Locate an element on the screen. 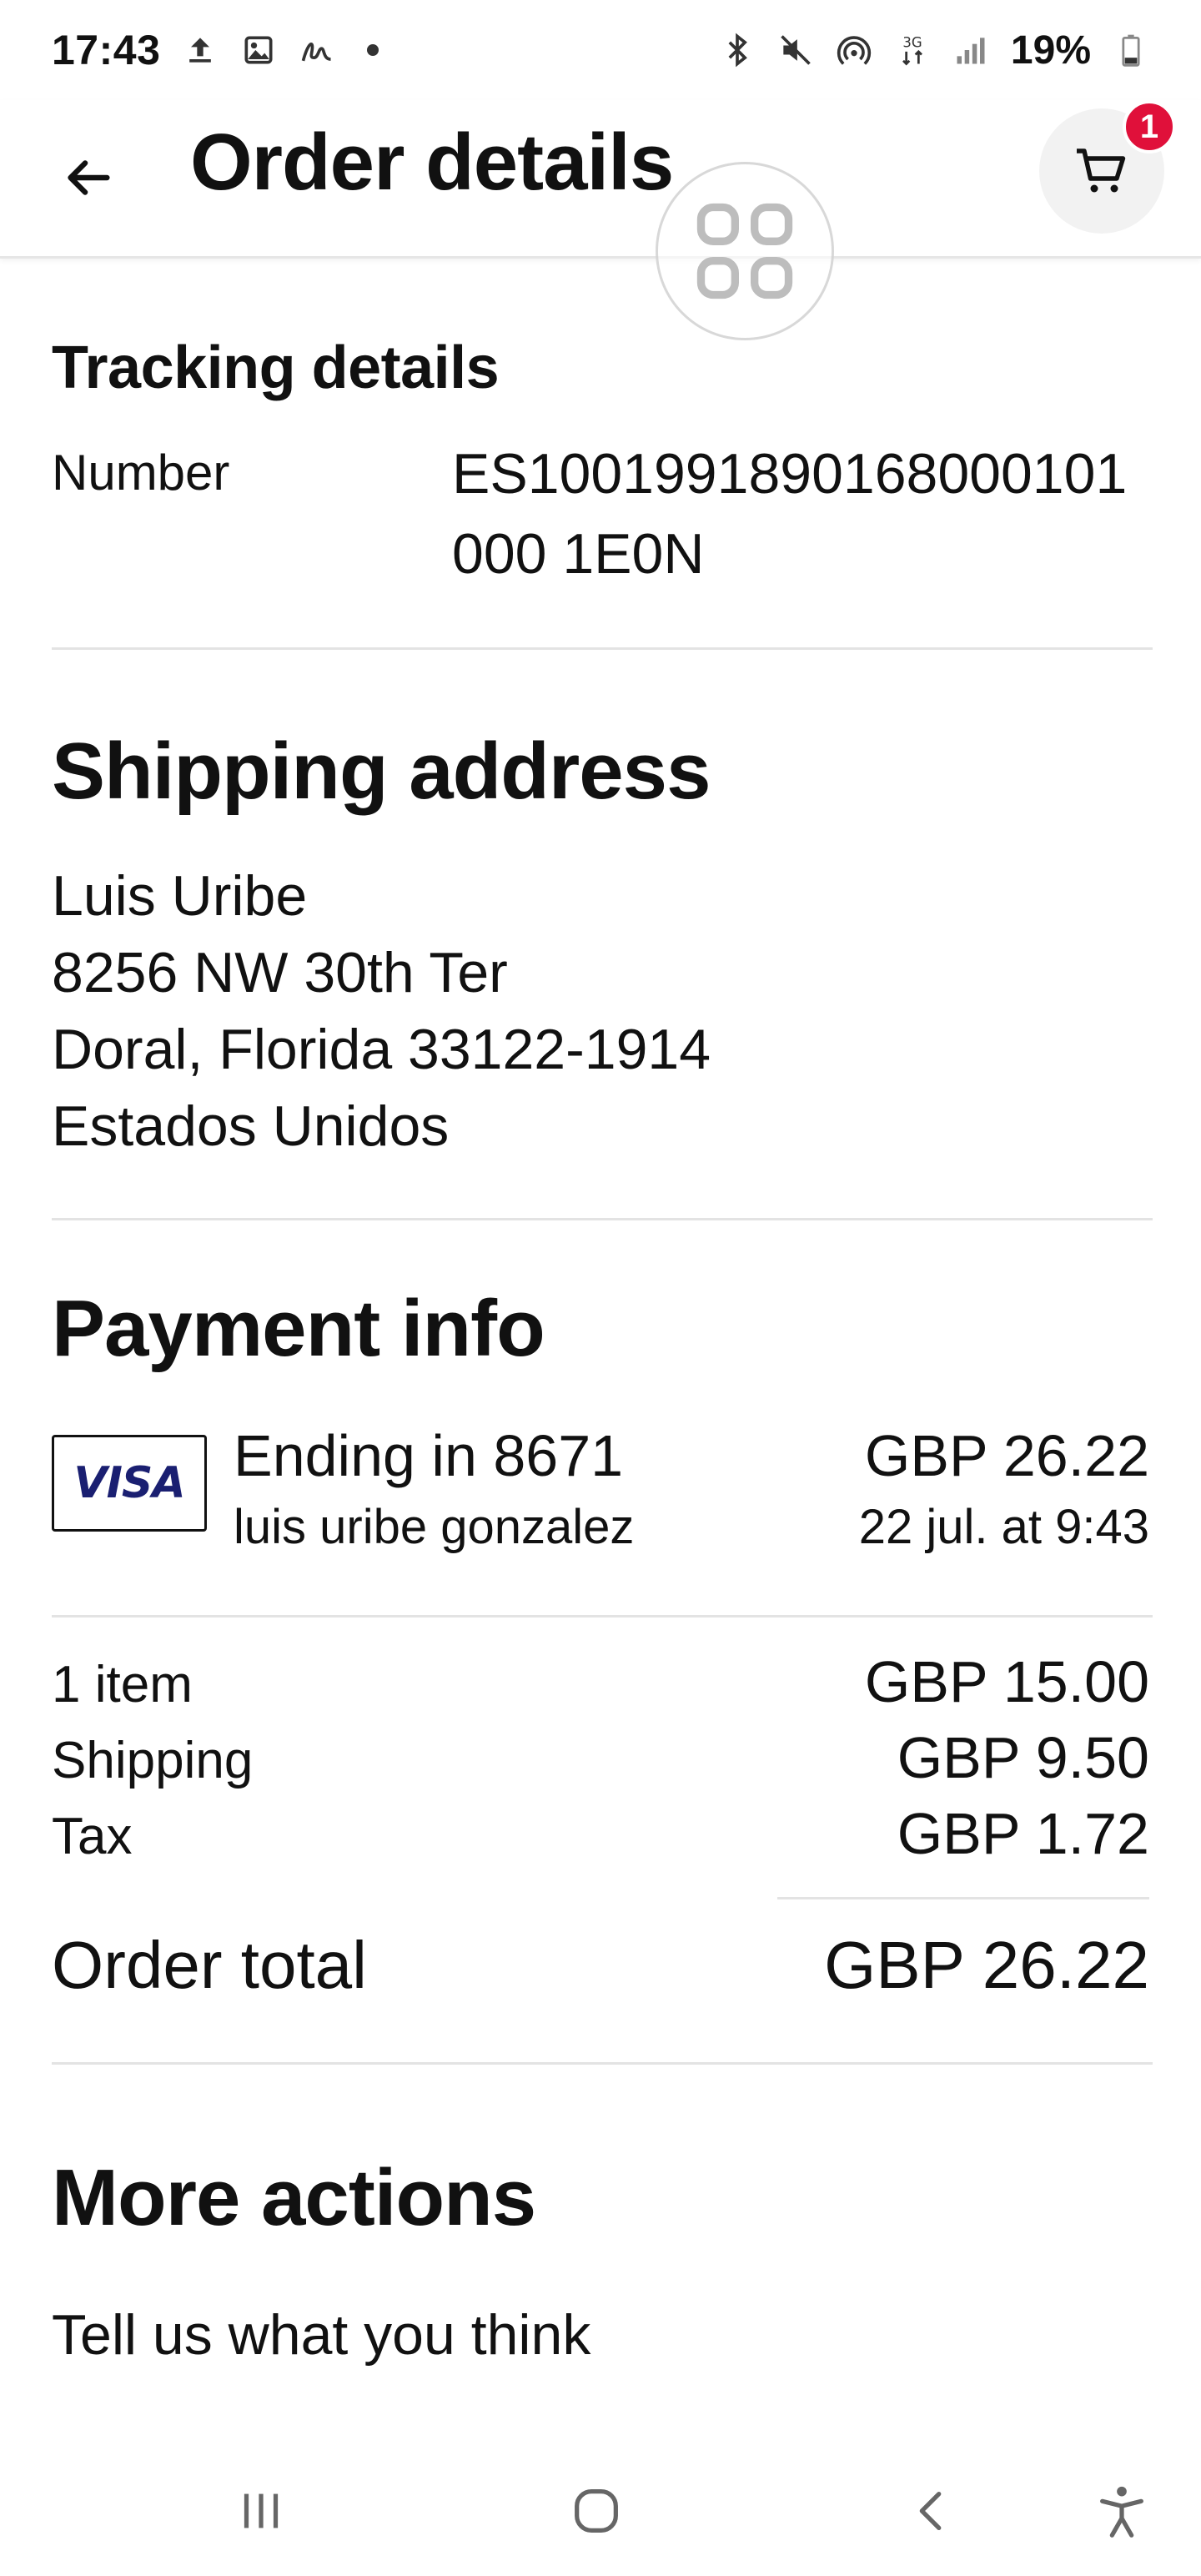 This screenshot has width=1201, height=2576. cart-icon is located at coordinates (1102, 170).